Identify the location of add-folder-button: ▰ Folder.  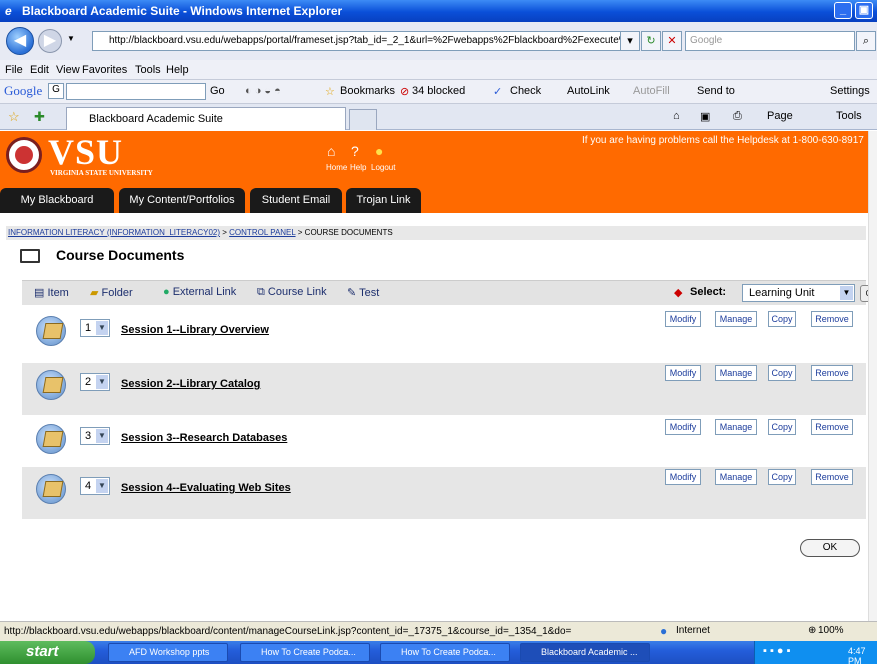
(111, 292).